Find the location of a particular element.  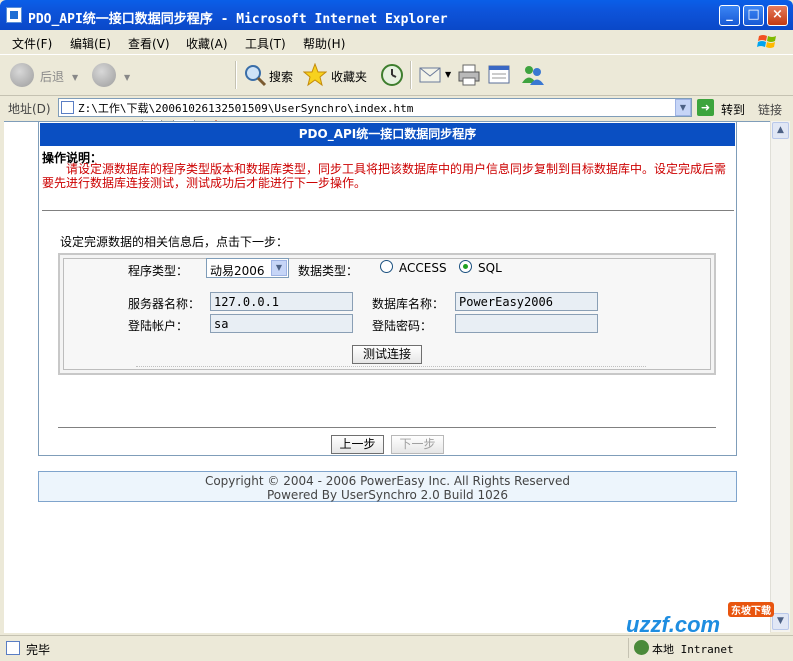

links-label: 链接 is located at coordinates (770, 109).